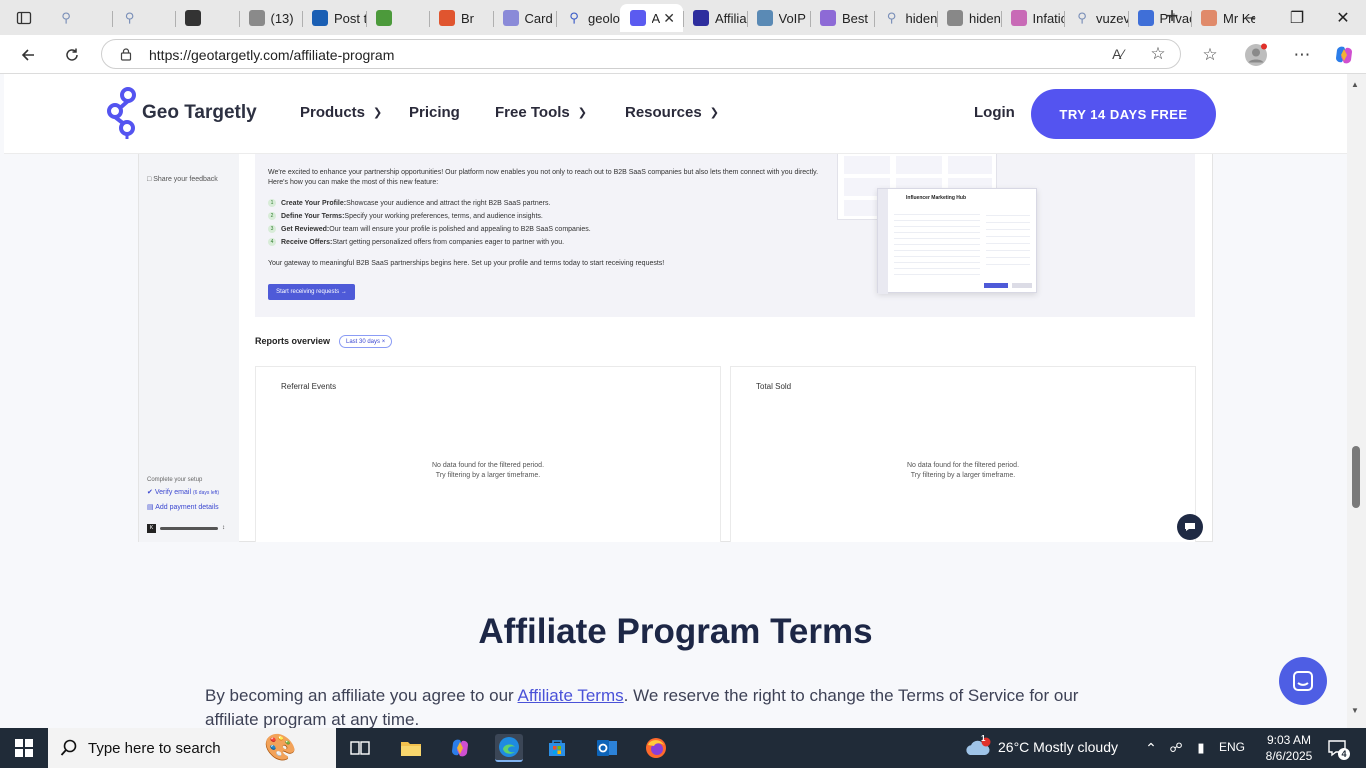 Image resolution: width=1366 pixels, height=768 pixels. Describe the element at coordinates (126, 54) in the screenshot. I see `lock-icon` at that location.